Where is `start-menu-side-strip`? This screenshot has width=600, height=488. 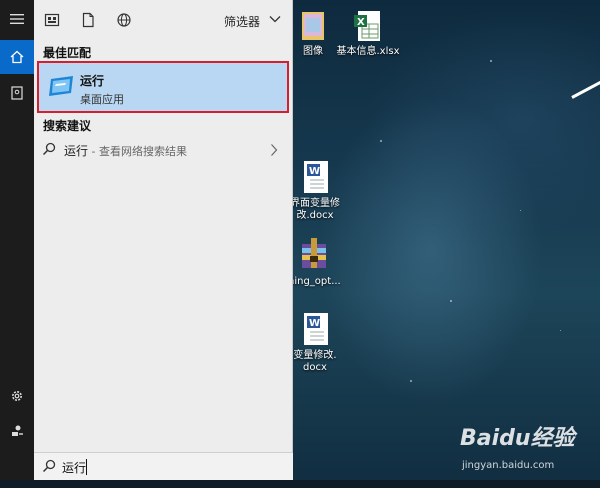 start-menu-side-strip is located at coordinates (17, 244).